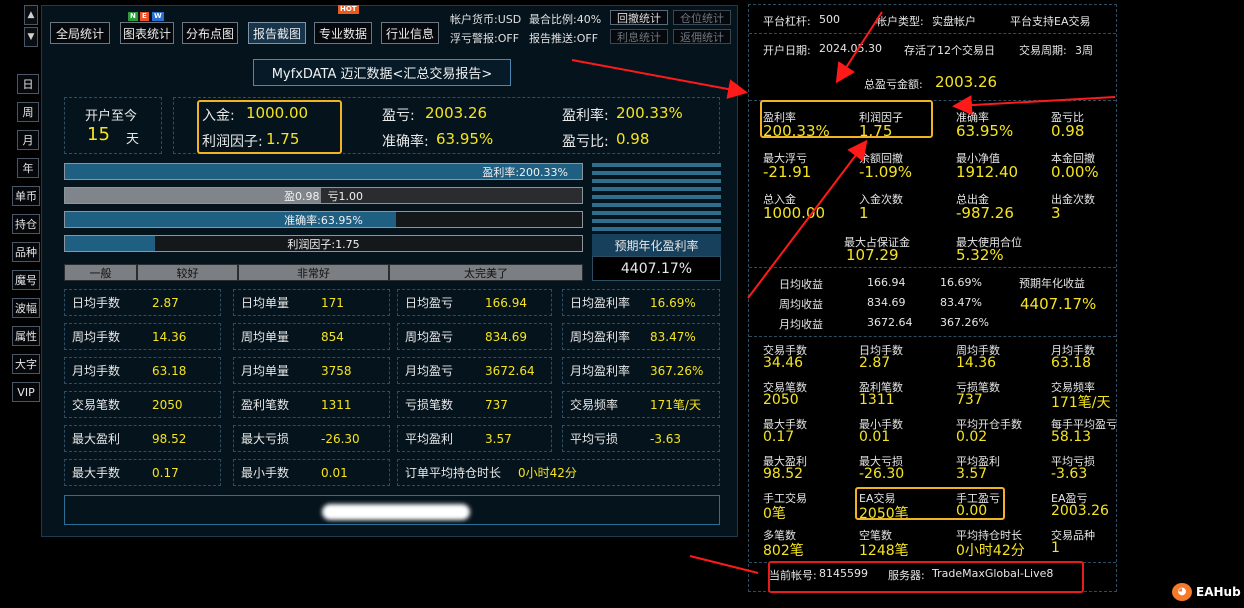 The image size is (1244, 608). What do you see at coordinates (1182, 592) in the screenshot?
I see `eahub-logo-icon: ◕` at bounding box center [1182, 592].